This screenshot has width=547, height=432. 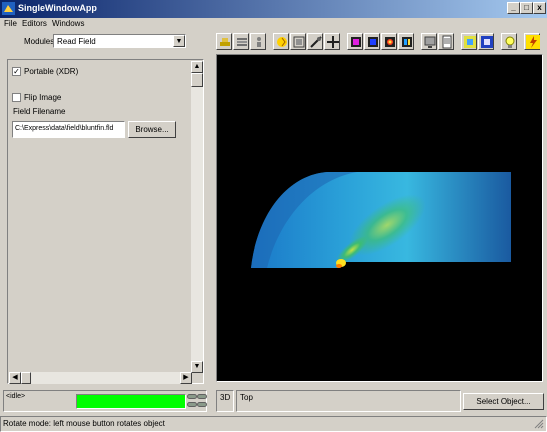 I want to click on lightning-icon, so click(x=532, y=41).